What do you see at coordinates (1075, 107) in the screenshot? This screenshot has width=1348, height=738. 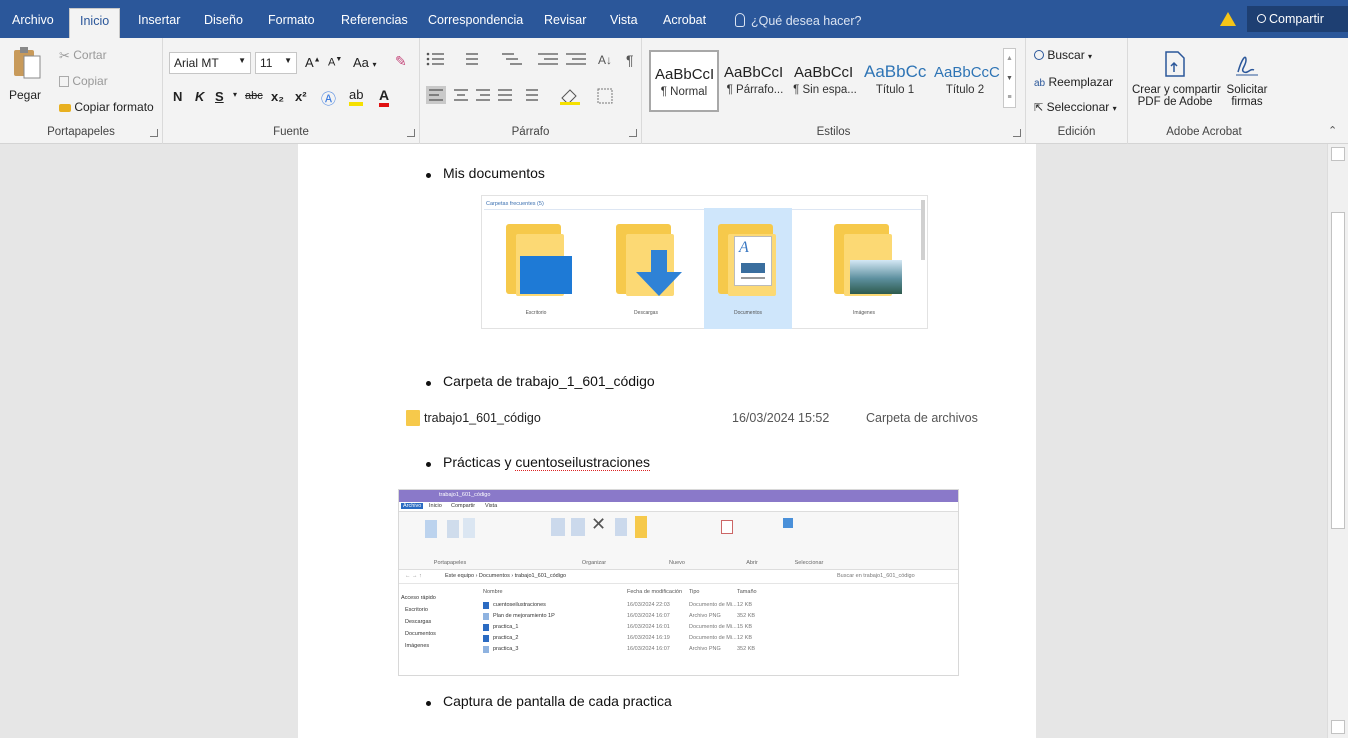 I see `select-button: ⇱ Seleccionar ▾` at bounding box center [1075, 107].